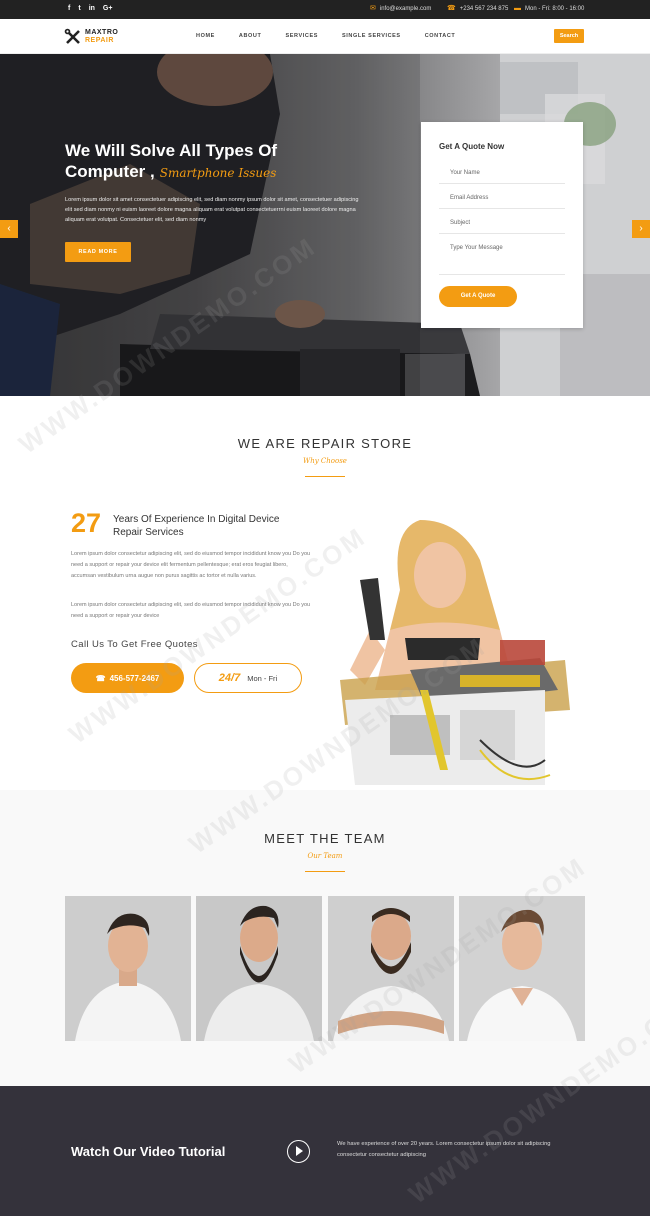 The width and height of the screenshot is (650, 1216). What do you see at coordinates (502, 202) in the screenshot?
I see `email-field: Email Address` at bounding box center [502, 202].